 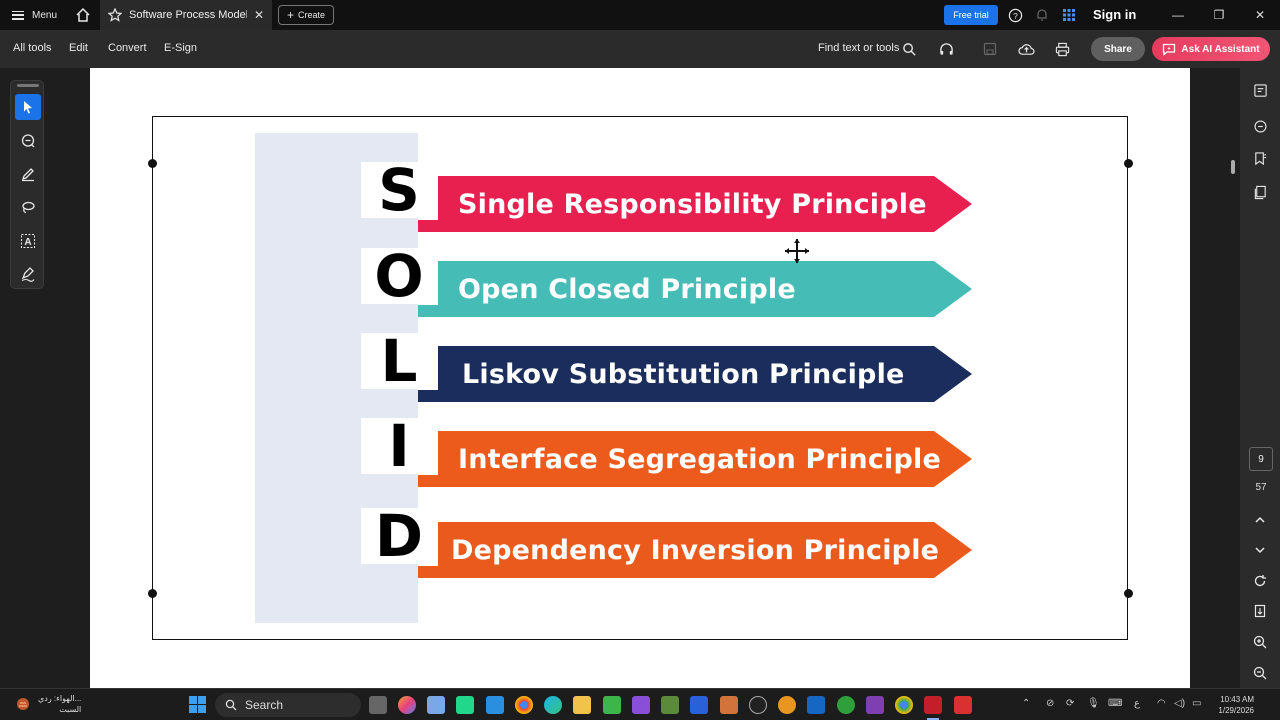 I want to click on principle-label: Interface Segregation Principle, so click(x=700, y=459).